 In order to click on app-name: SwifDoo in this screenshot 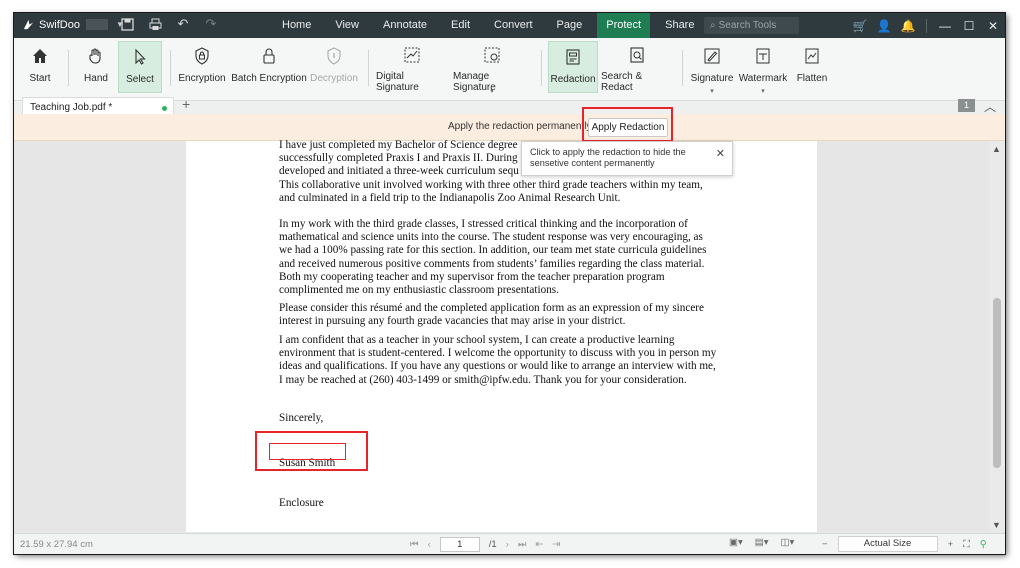, I will do `click(59, 24)`.